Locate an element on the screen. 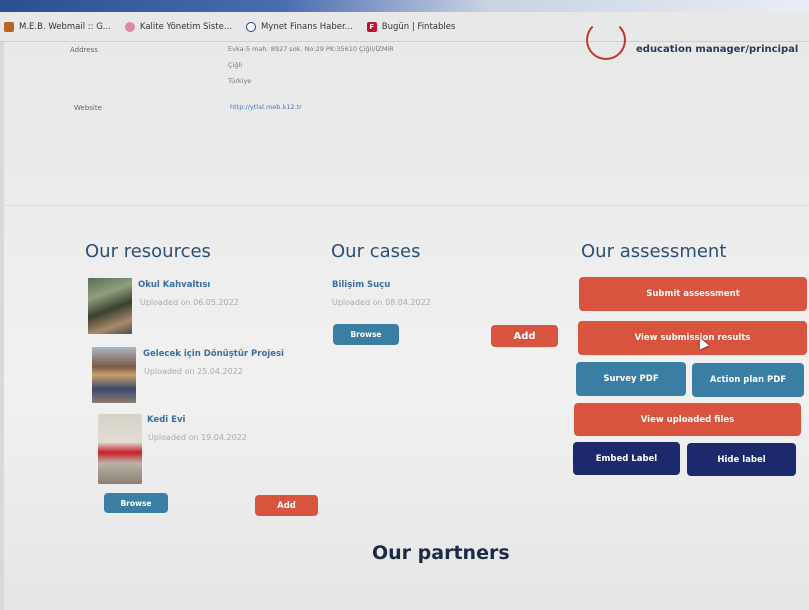 The image size is (809, 610). view-uploaded-files-button: View uploaded files is located at coordinates (687, 419).